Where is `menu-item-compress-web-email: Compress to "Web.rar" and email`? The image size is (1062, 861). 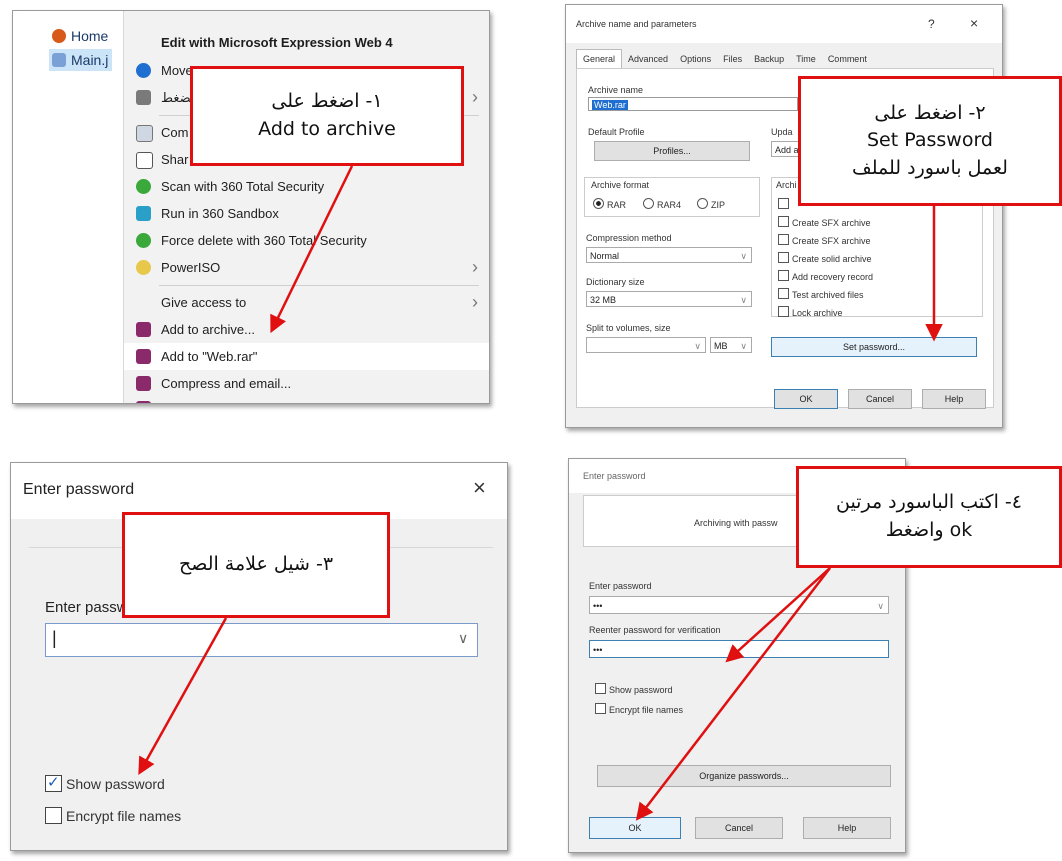 menu-item-compress-web-email: Compress to "Web.rar" and email is located at coordinates (306, 399).